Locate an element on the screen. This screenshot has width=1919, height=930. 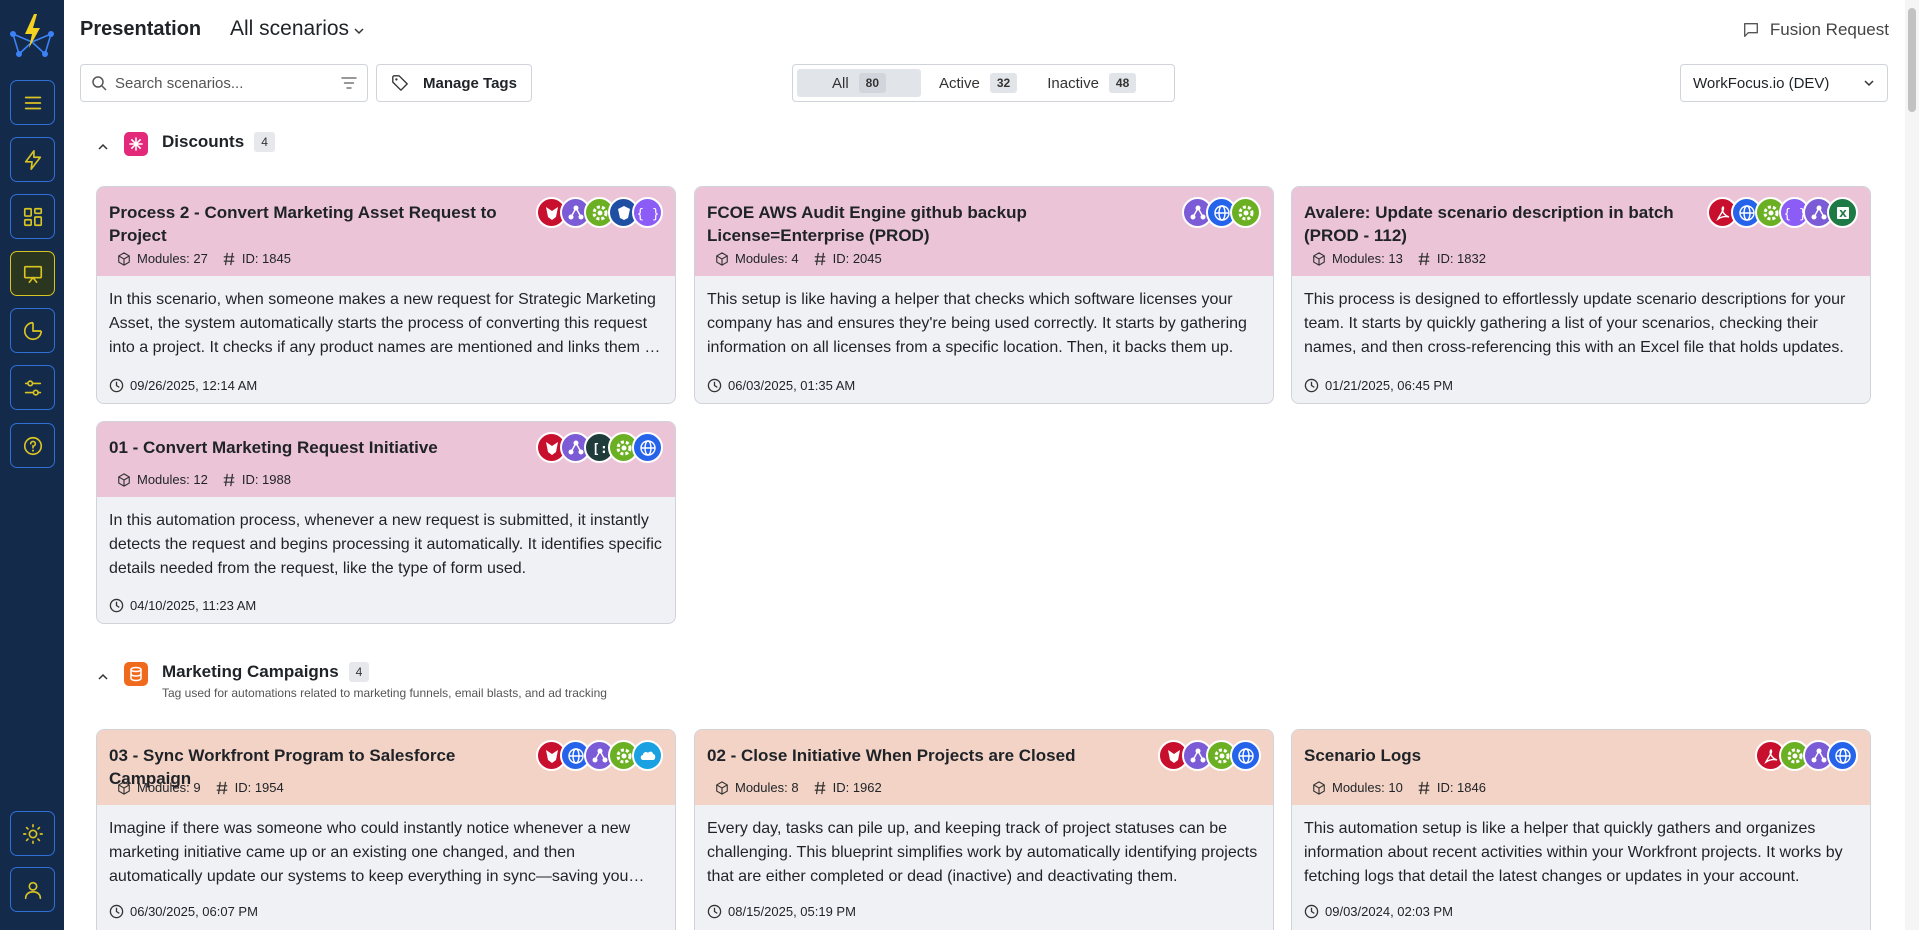
date-text: 09/03/2024, 02:03 PM is located at coordinates (1389, 911).